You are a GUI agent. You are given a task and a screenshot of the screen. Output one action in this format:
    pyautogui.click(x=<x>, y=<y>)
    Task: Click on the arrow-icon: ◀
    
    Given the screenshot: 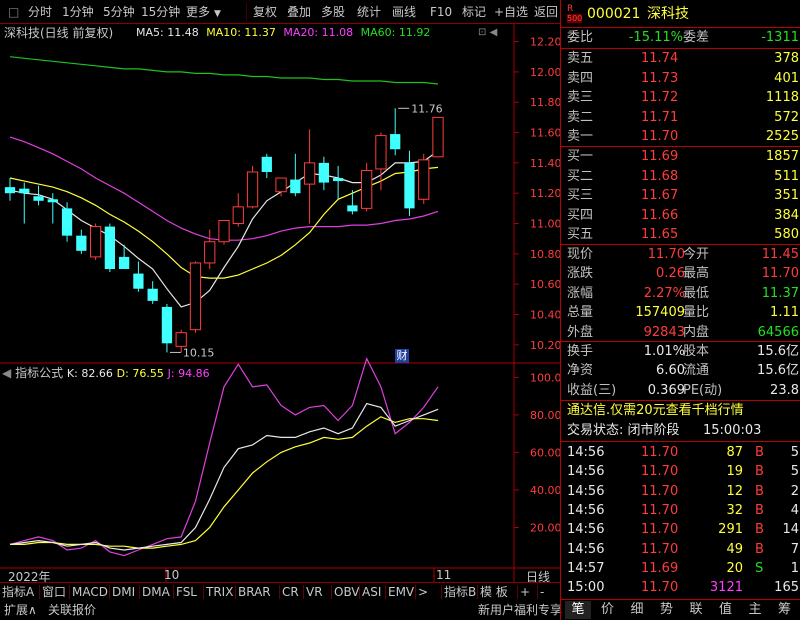 What is the action you would take?
    pyautogui.click(x=494, y=32)
    